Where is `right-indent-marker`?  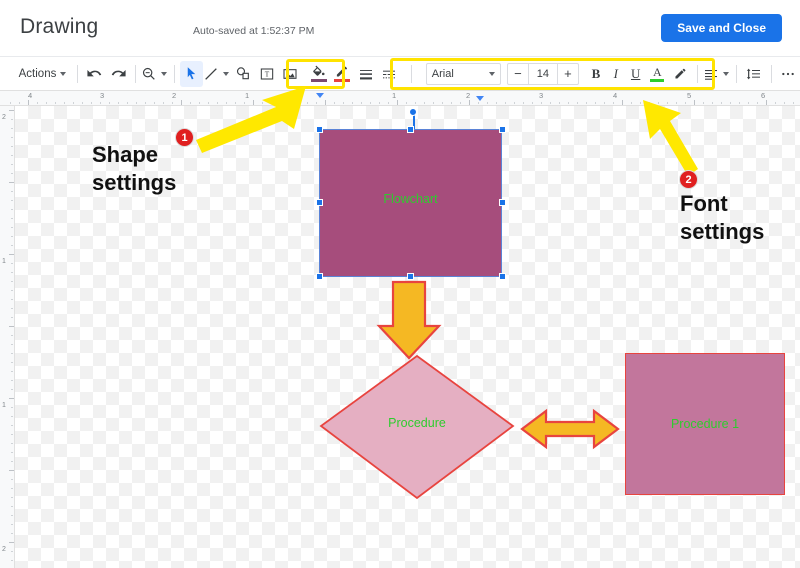 right-indent-marker is located at coordinates (480, 98).